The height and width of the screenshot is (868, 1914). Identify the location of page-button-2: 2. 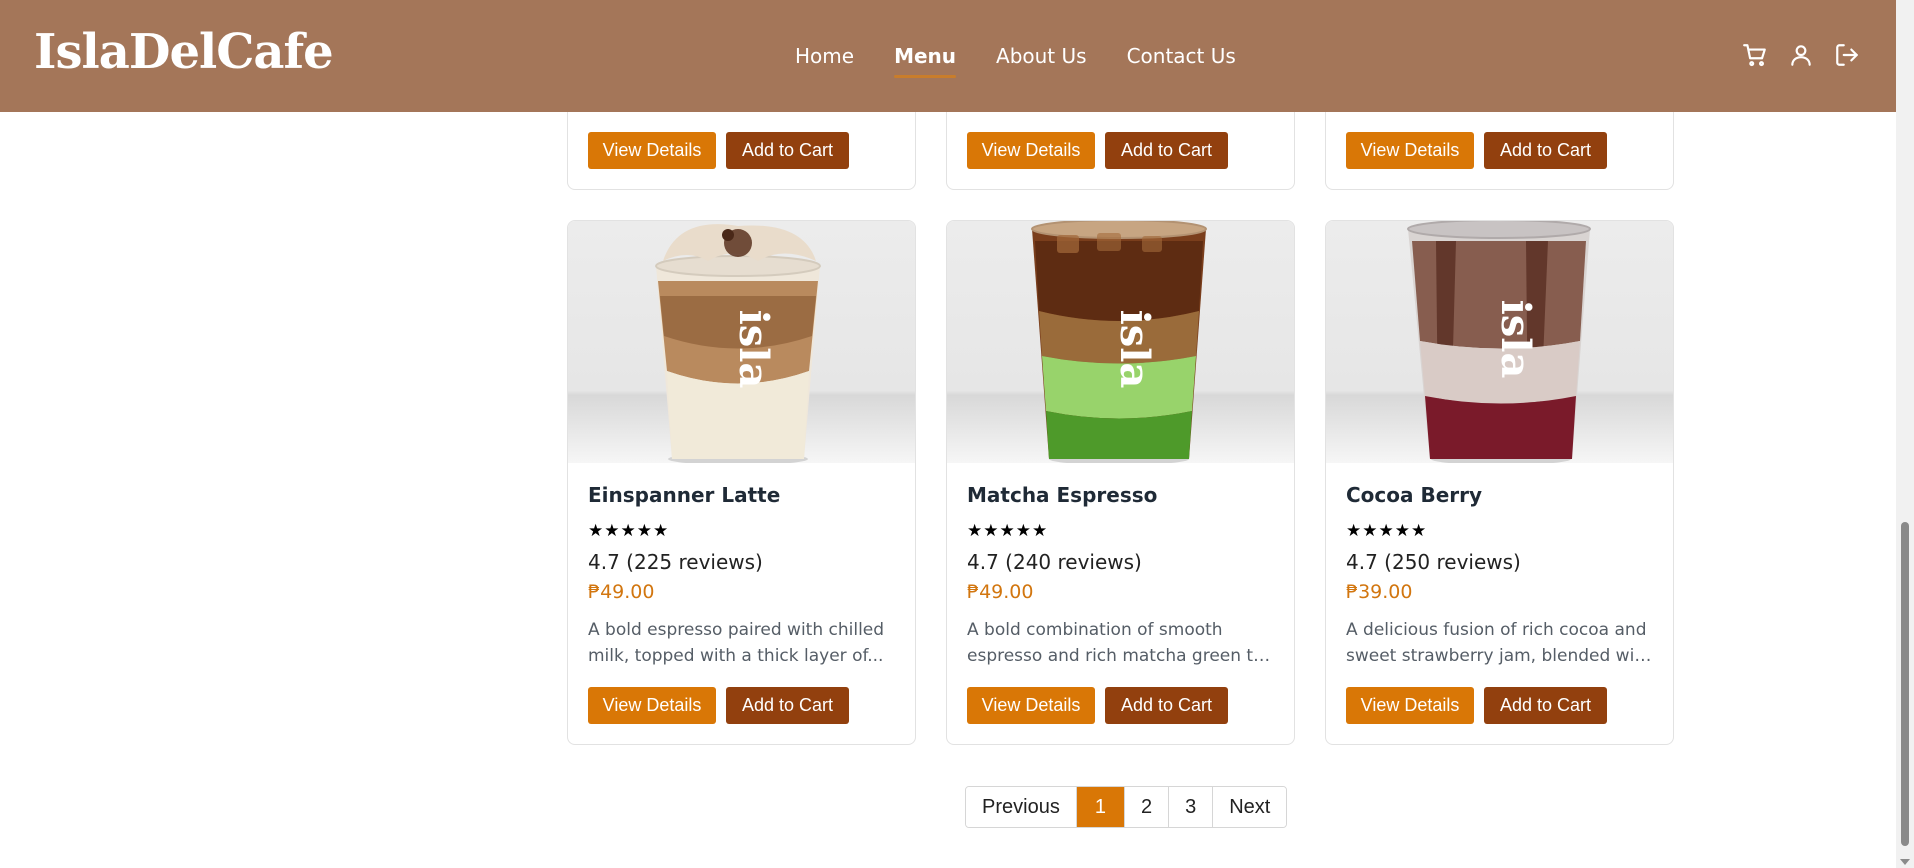
(1147, 807).